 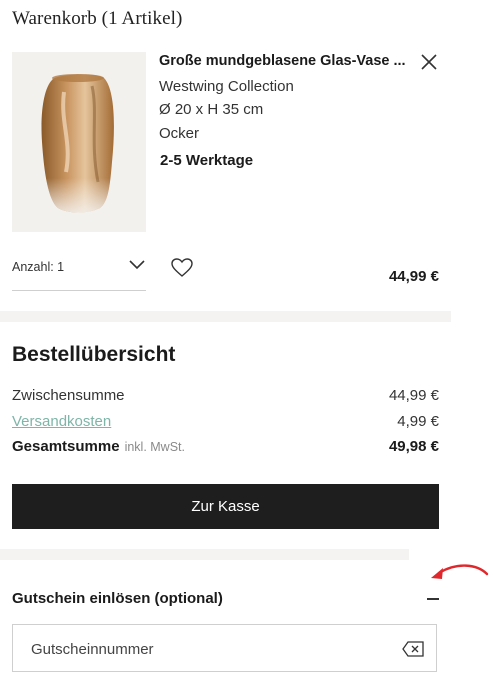 I want to click on subtotal-value: 44,99 €, so click(x=413, y=395).